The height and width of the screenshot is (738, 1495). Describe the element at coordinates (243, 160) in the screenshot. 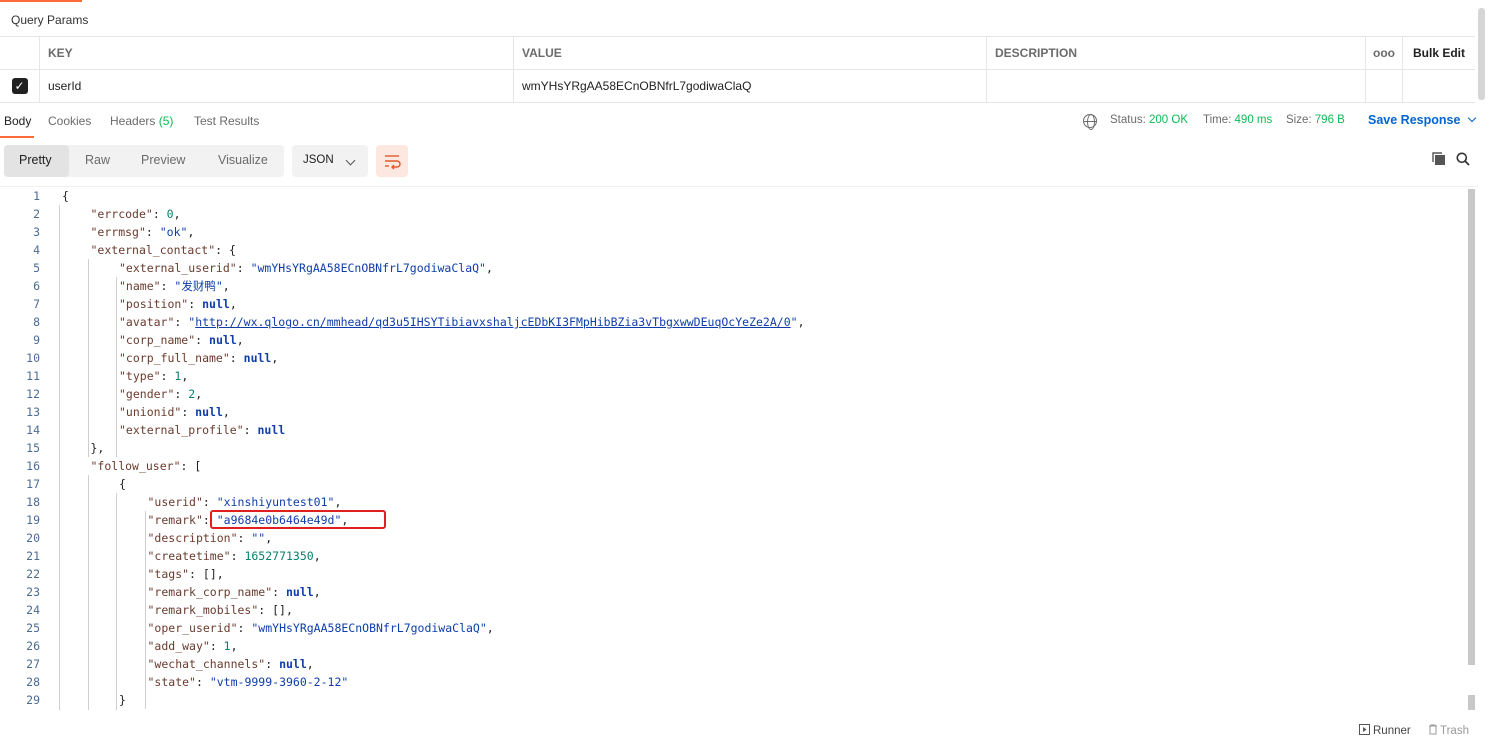

I see `view-visualize: Visualize` at that location.